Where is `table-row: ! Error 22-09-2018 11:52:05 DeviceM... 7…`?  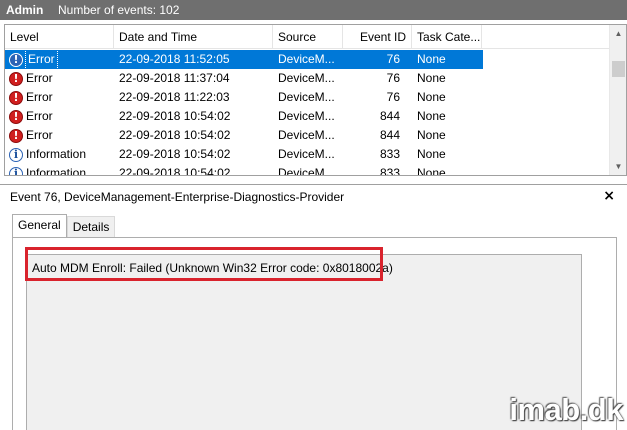 table-row: ! Error 22-09-2018 11:52:05 DeviceM... 7… is located at coordinates (244, 59).